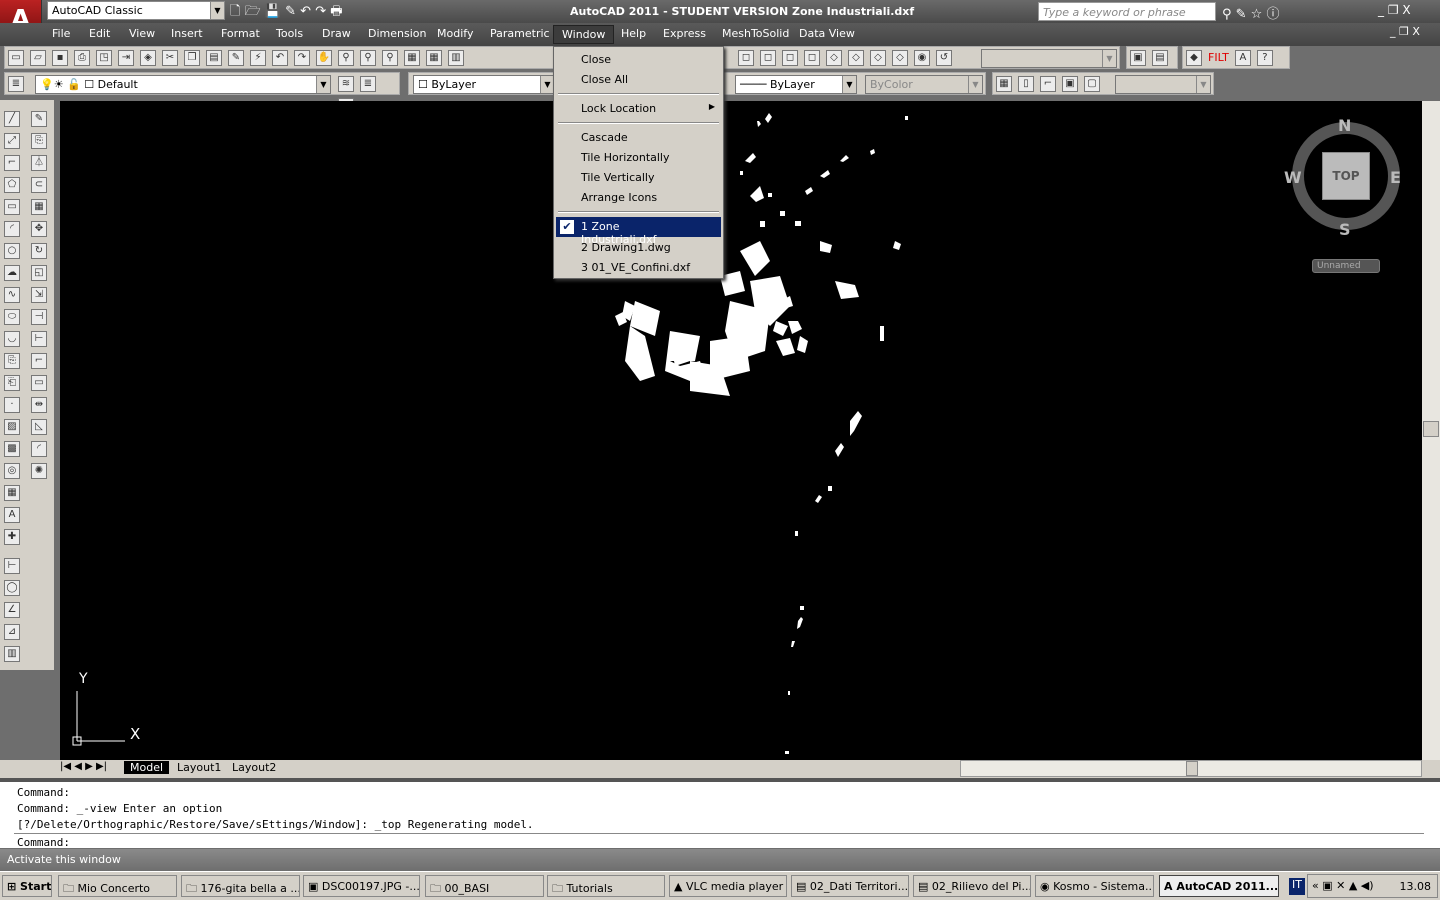 This screenshot has height=900, width=1440. I want to click on layer-manager-icon: ≣, so click(16, 84).